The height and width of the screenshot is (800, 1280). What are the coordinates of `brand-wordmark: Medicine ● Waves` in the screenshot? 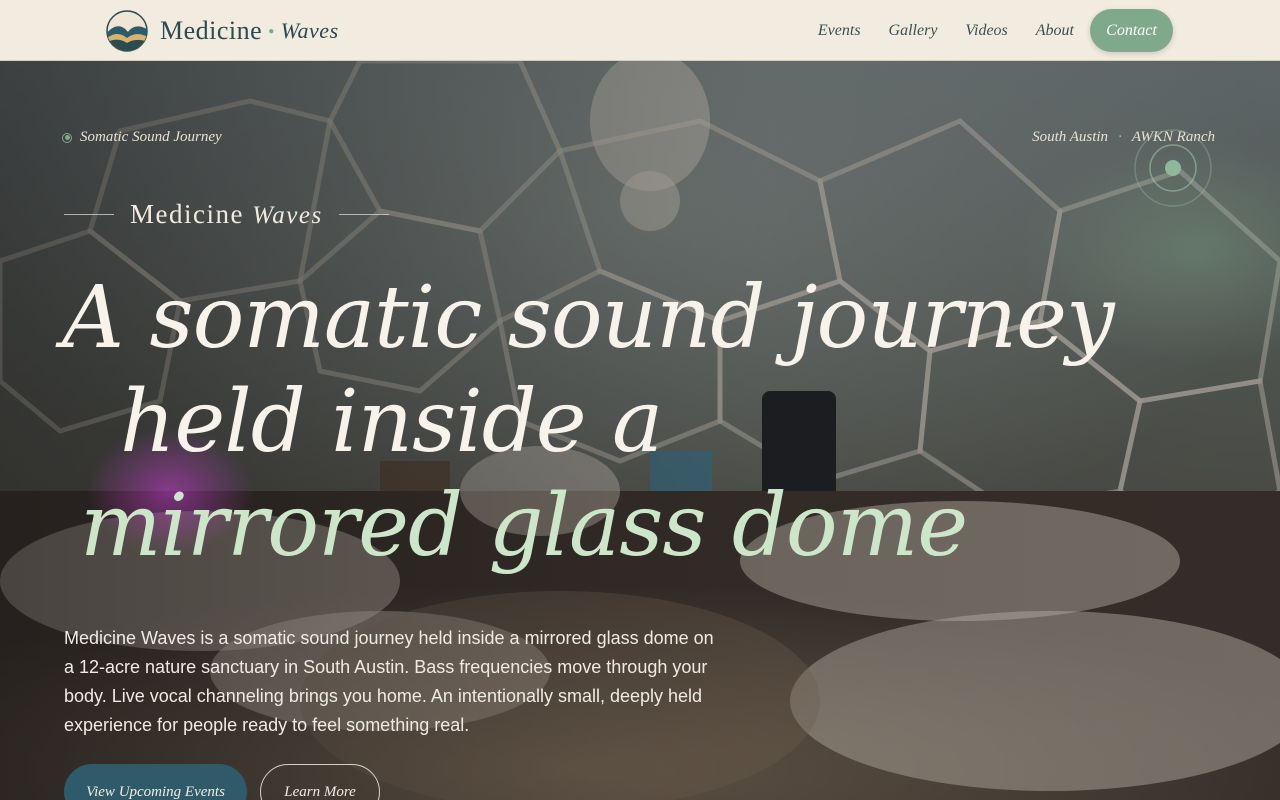 It's located at (249, 31).